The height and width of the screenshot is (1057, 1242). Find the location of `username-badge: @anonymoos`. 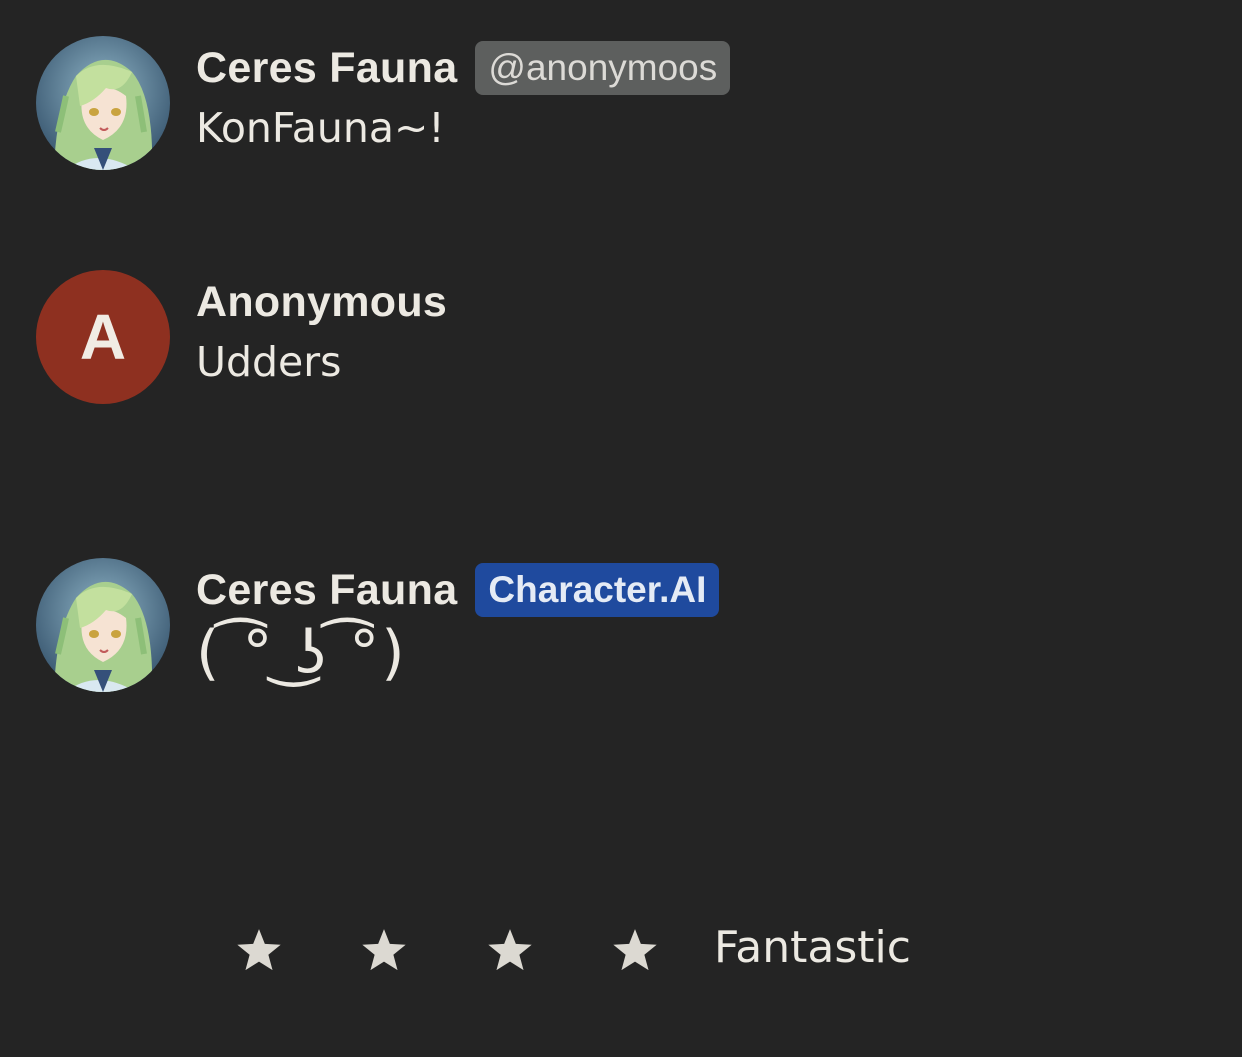

username-badge: @anonymoos is located at coordinates (603, 68).